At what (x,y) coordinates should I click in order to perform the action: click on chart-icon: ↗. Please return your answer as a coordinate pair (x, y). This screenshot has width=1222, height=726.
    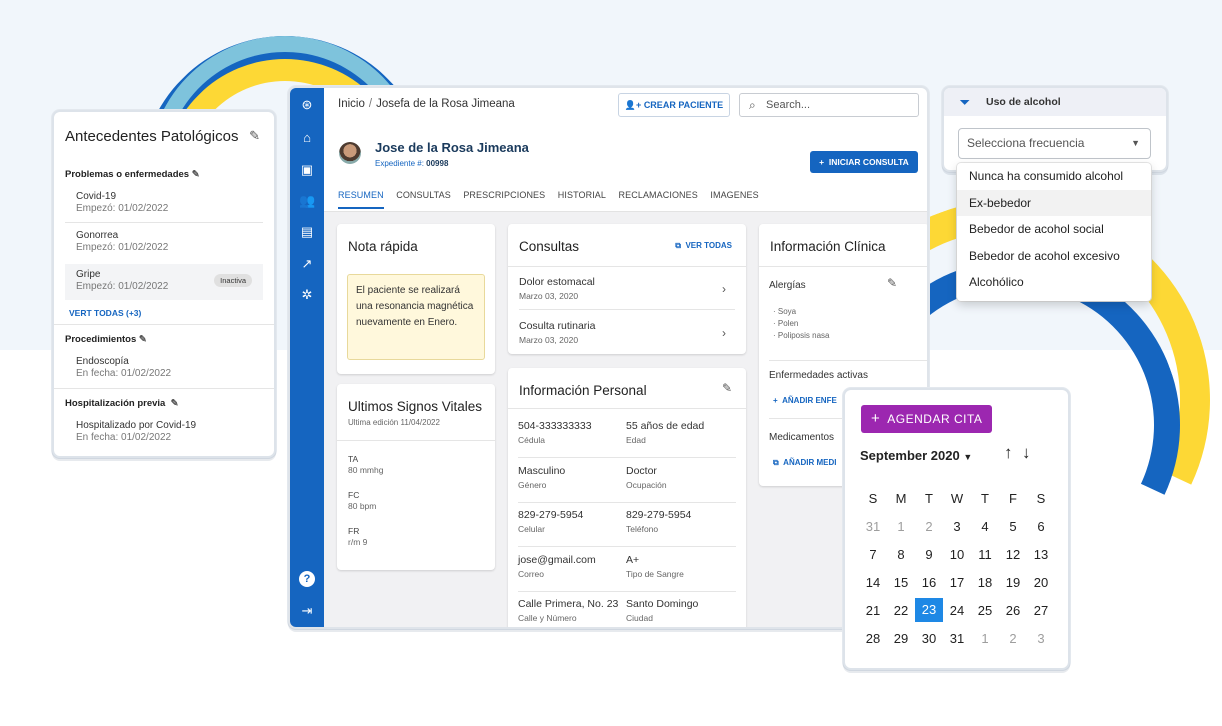
    Looking at the image, I should click on (307, 264).